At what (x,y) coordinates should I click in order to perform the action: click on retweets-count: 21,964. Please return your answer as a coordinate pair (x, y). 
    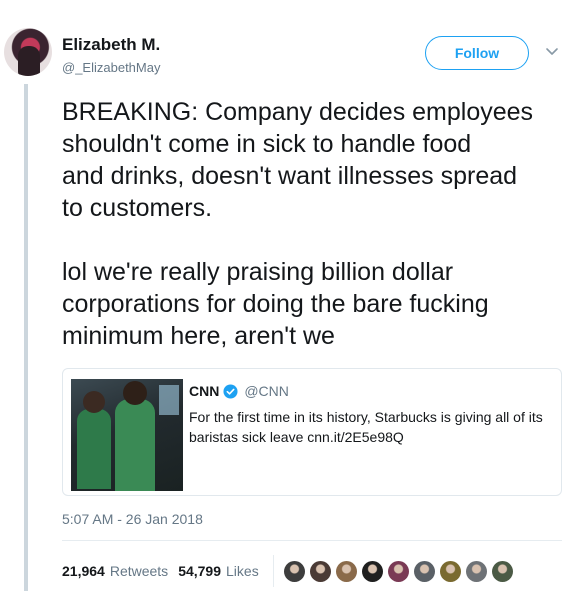
    Looking at the image, I should click on (83, 571).